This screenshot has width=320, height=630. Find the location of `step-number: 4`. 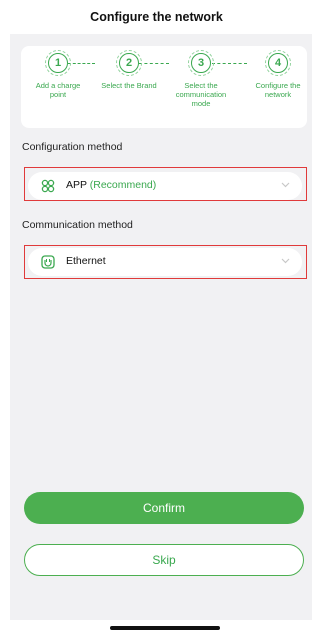

step-number: 4 is located at coordinates (278, 63).